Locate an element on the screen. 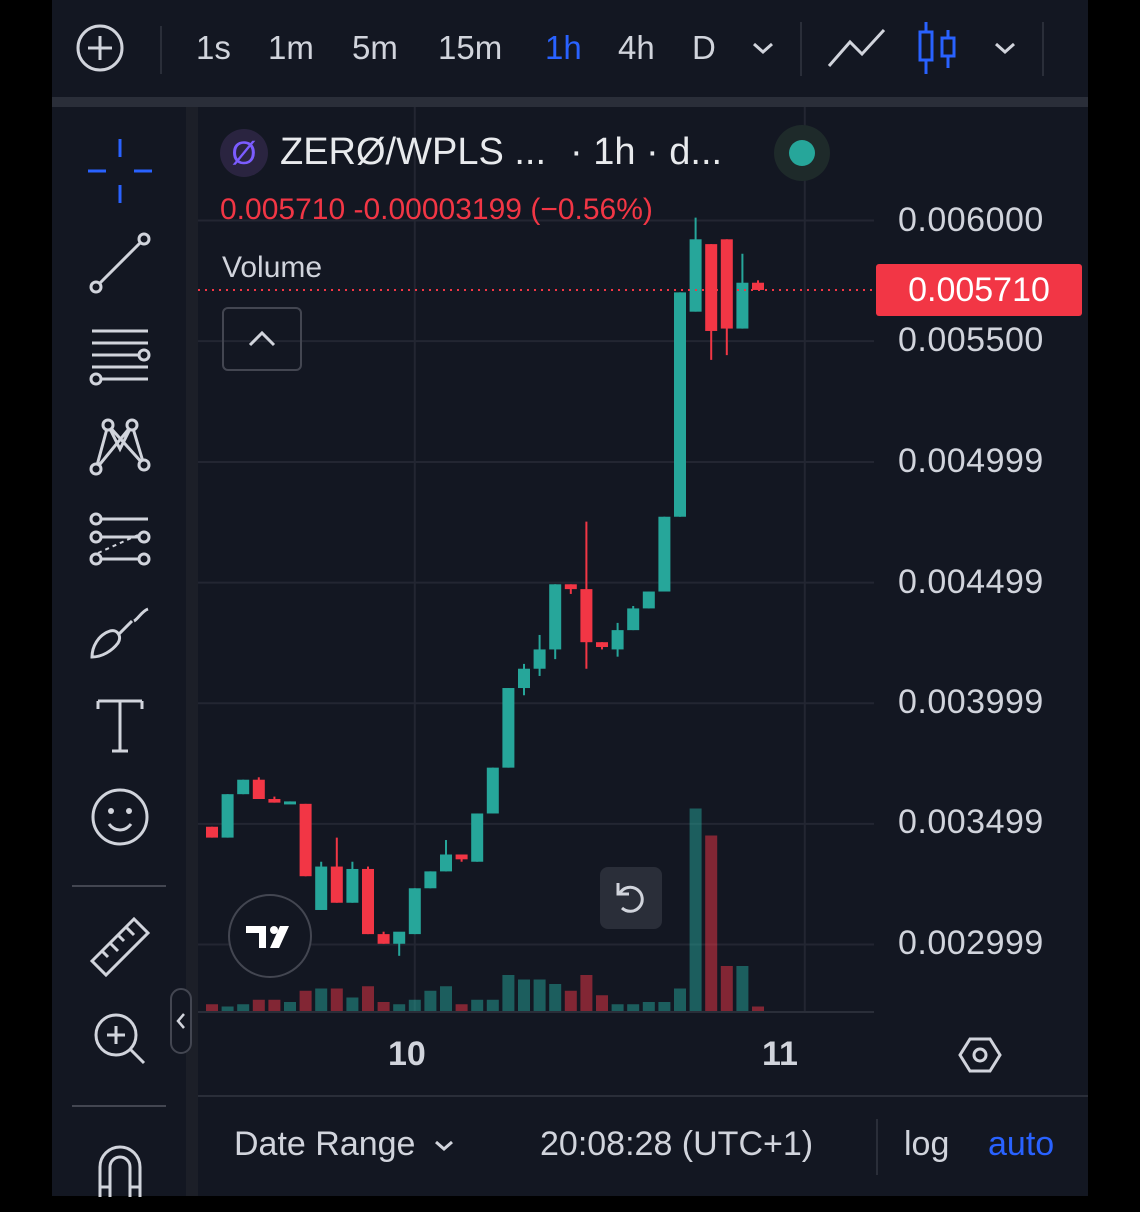  collapse-legend-button is located at coordinates (262, 339).